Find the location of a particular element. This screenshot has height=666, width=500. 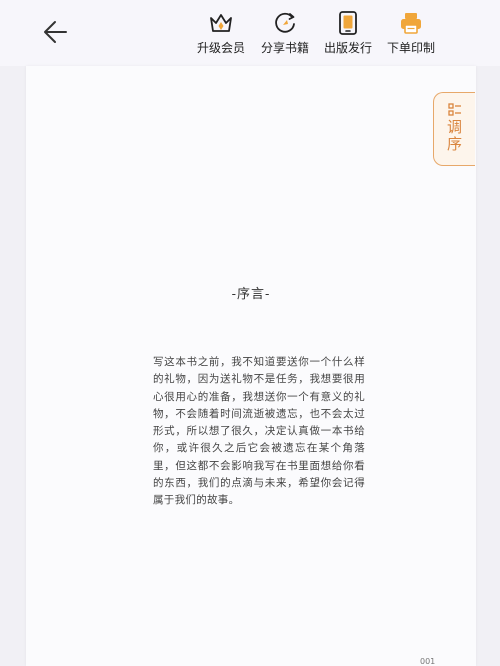

share-book-label: 分享书籍 is located at coordinates (284, 48).